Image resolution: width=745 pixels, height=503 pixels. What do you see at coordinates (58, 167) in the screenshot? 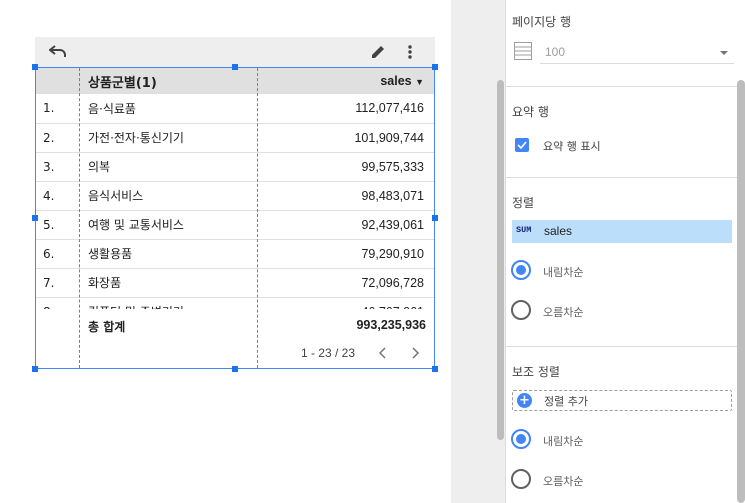
I see `row-number: 3.` at bounding box center [58, 167].